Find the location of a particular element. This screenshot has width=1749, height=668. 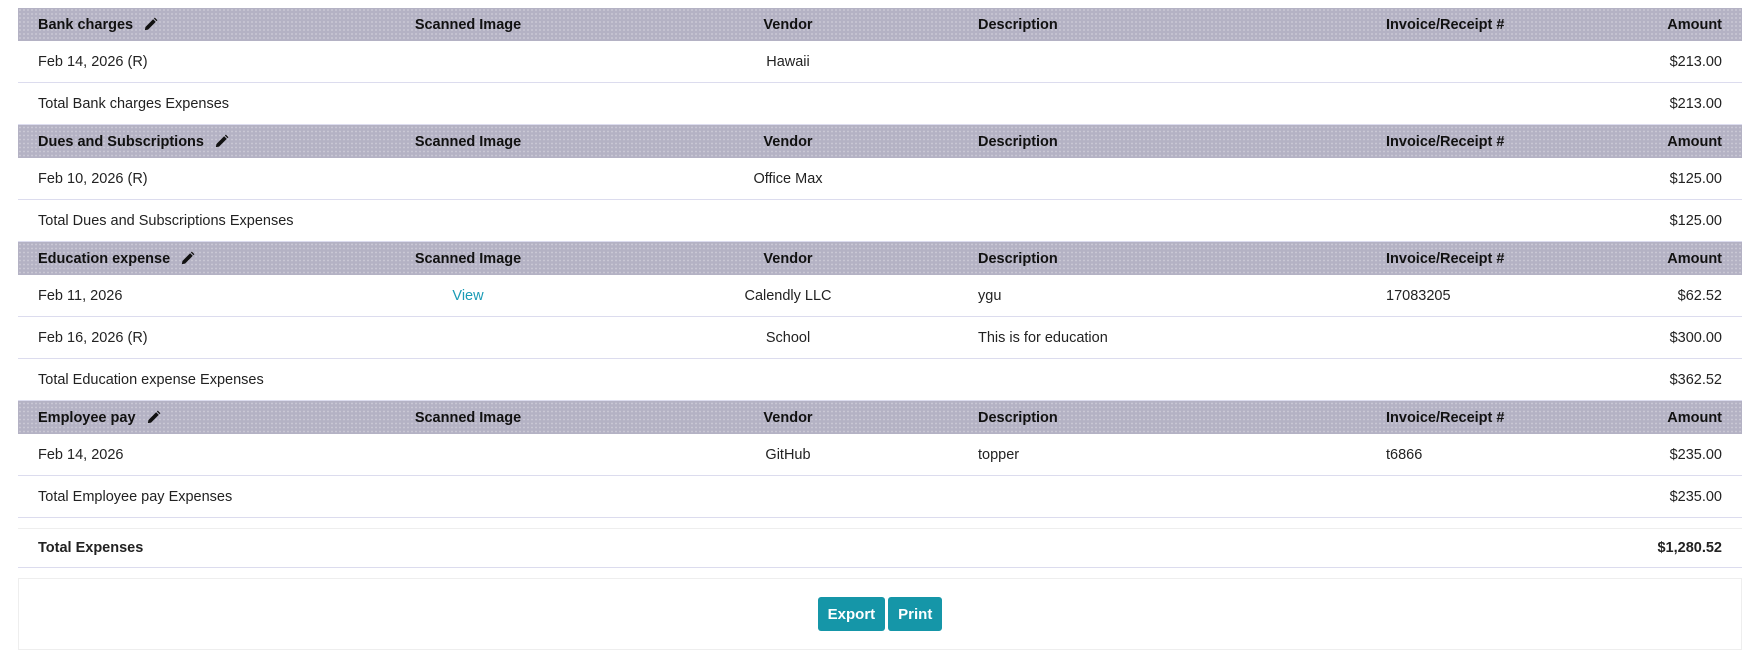

expense-amount: $235.00 is located at coordinates (1664, 455).